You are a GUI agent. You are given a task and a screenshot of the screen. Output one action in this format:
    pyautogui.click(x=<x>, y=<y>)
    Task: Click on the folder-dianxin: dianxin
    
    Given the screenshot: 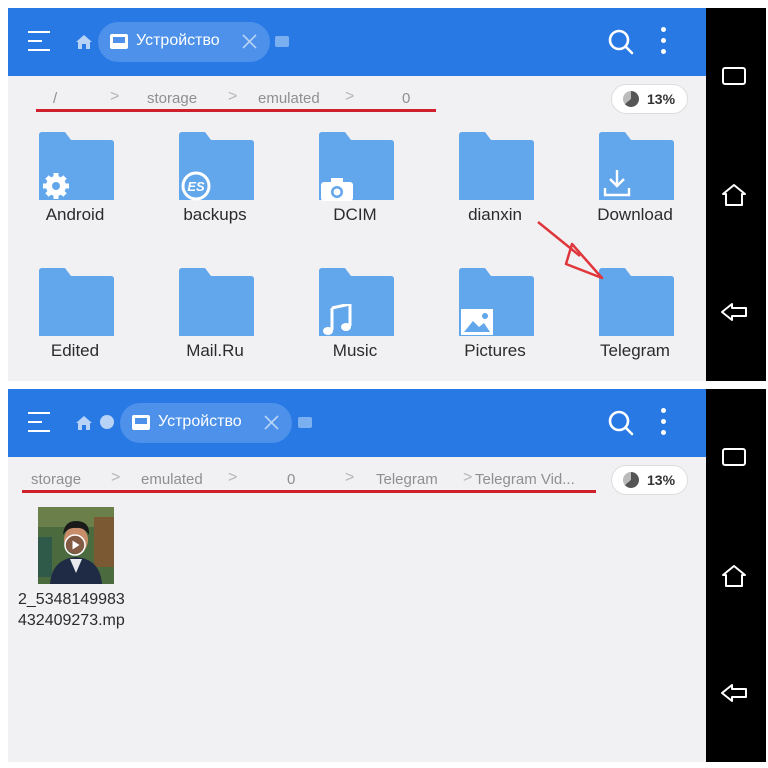 What is the action you would take?
    pyautogui.click(x=484, y=182)
    